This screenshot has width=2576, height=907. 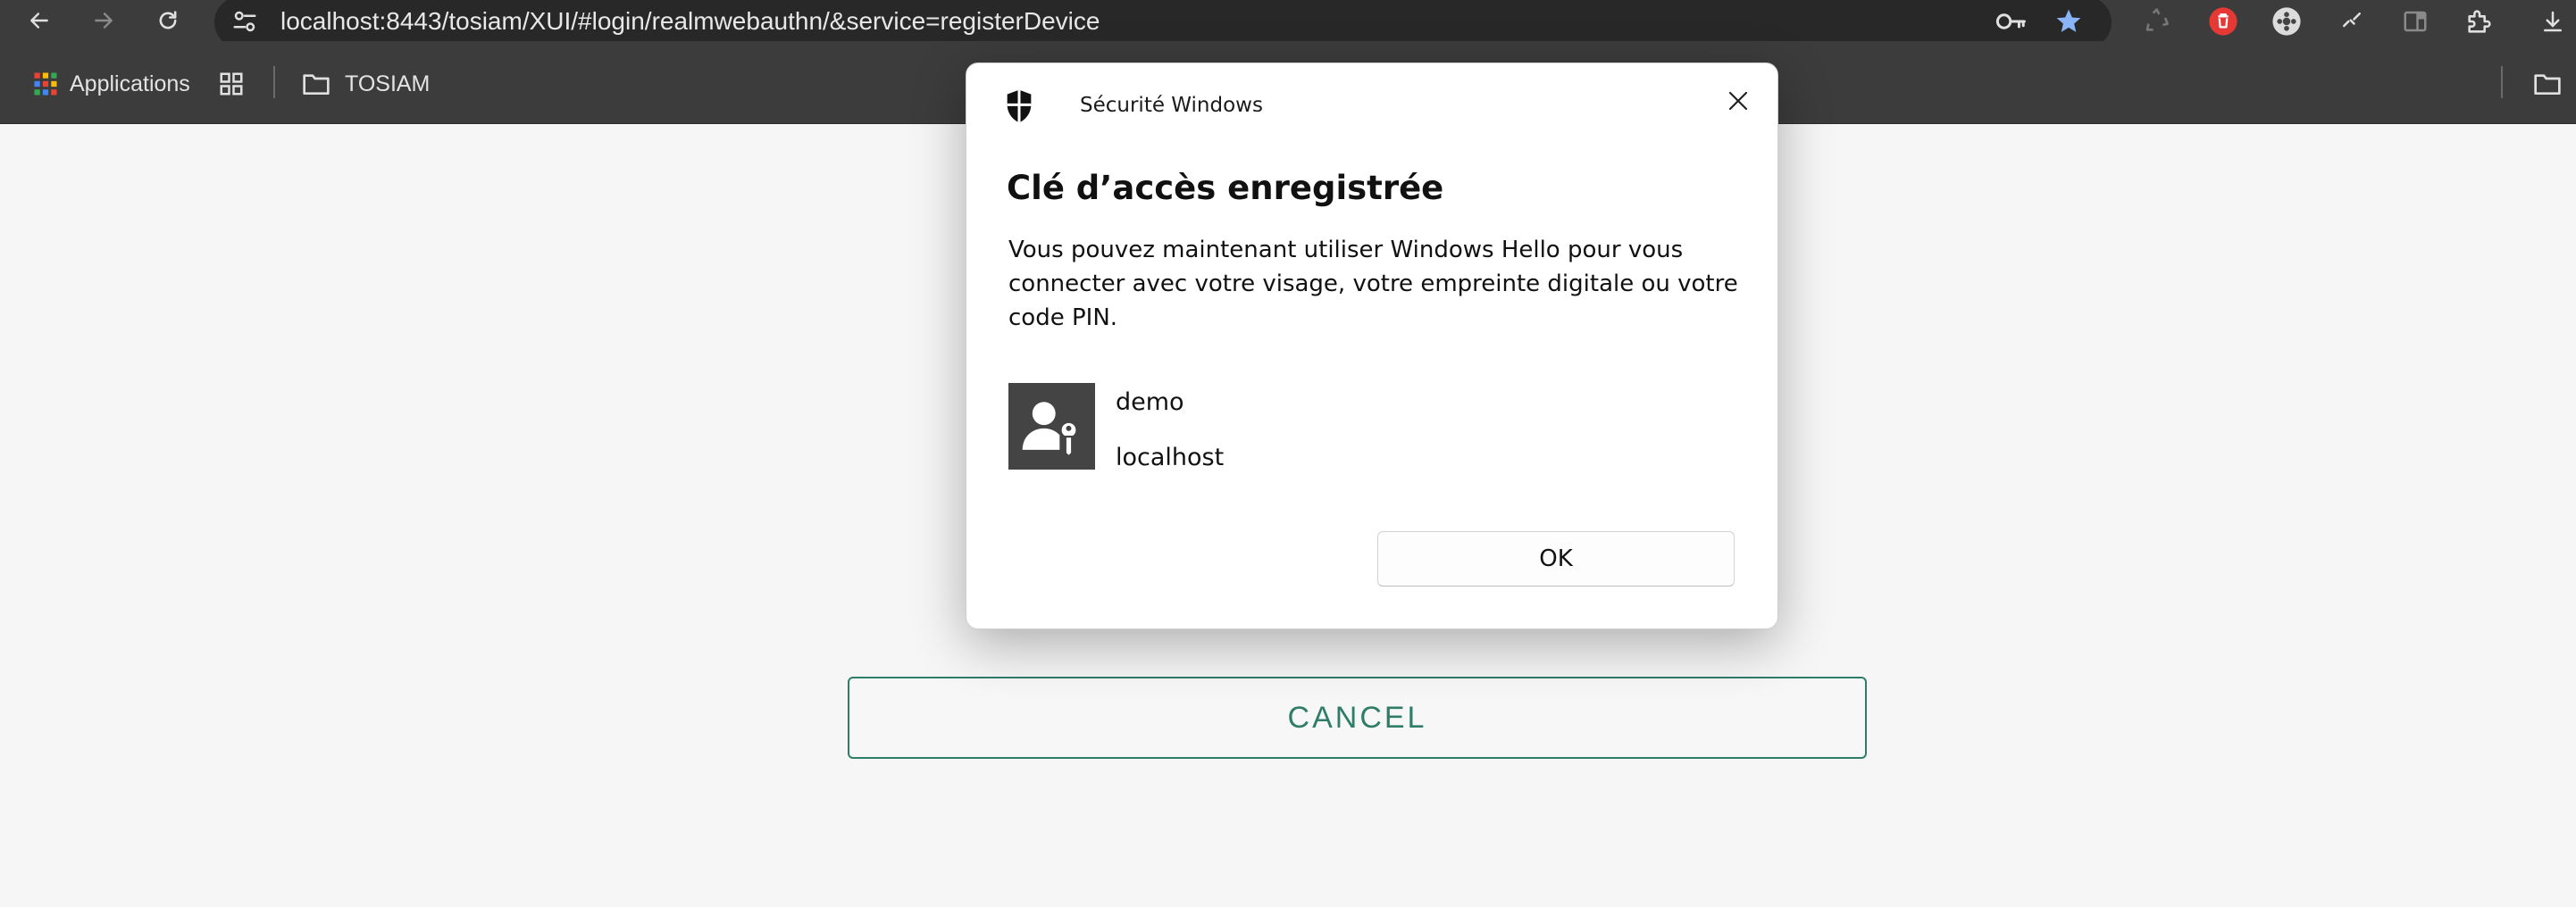 I want to click on extension-red-button, so click(x=2224, y=21).